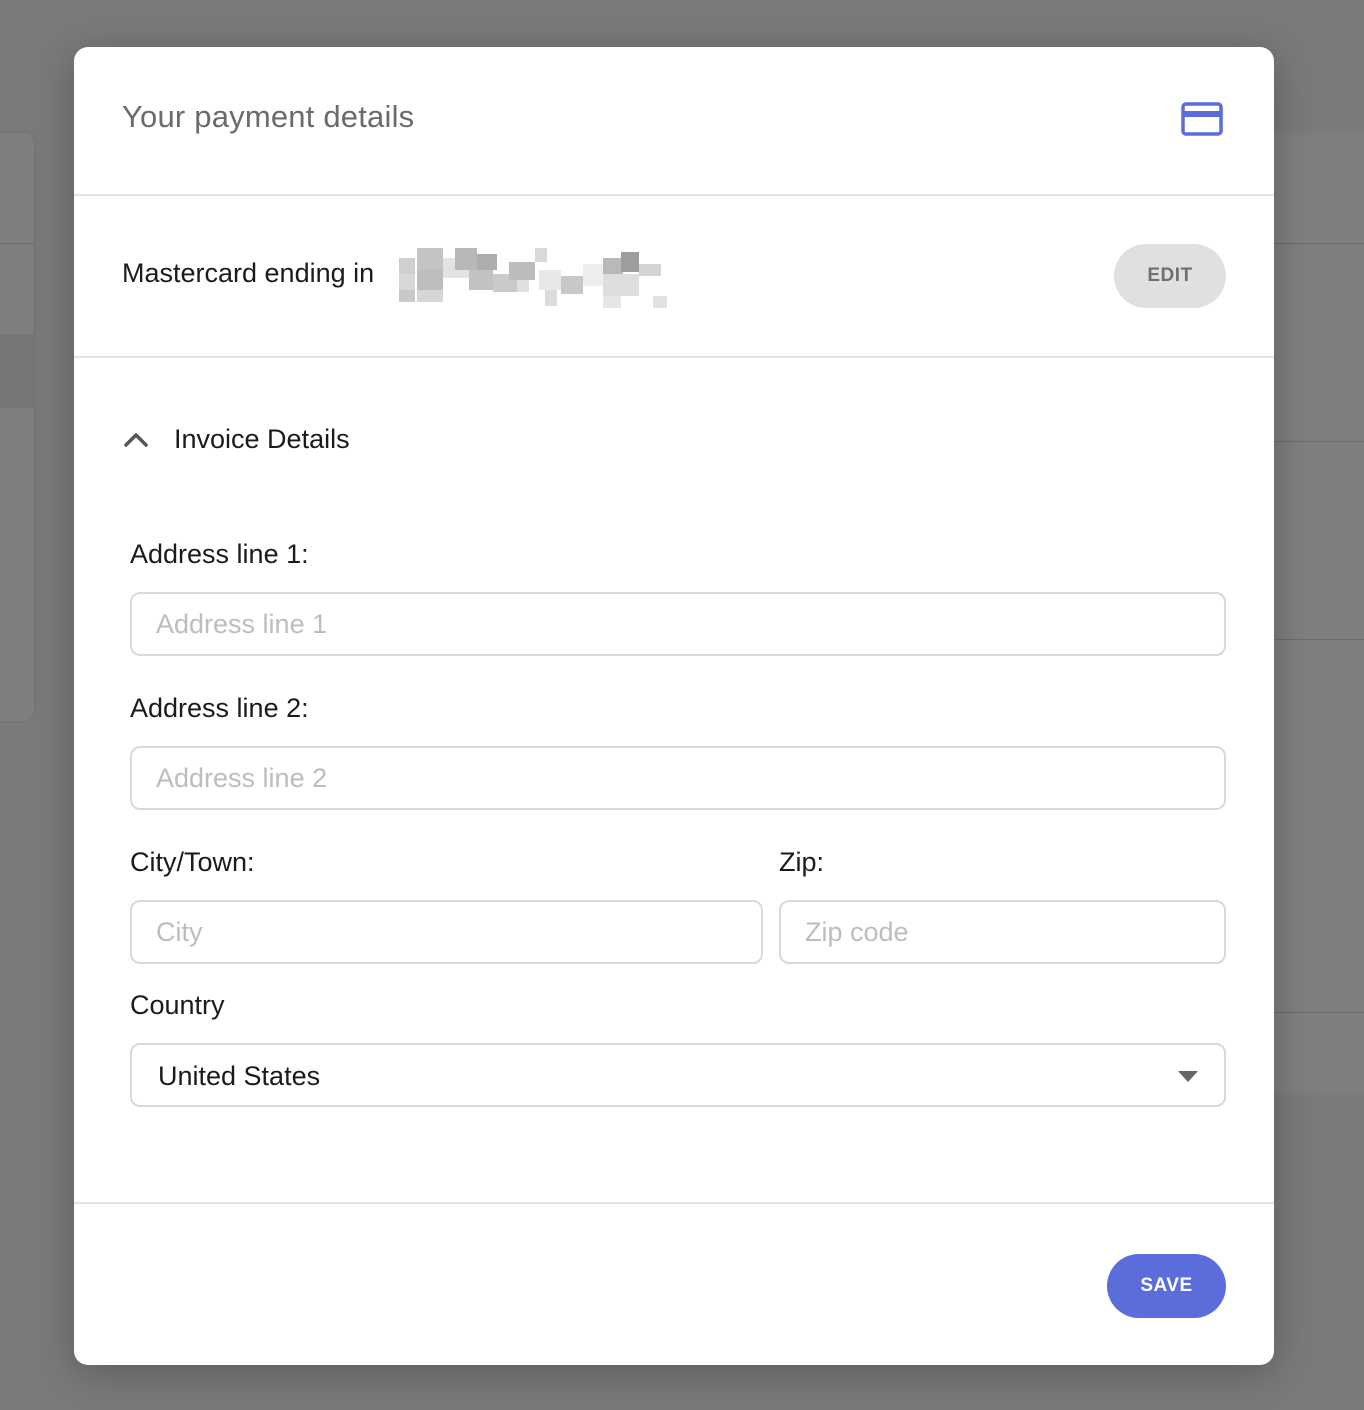  I want to click on dialog-footer: SAVE, so click(674, 1283).